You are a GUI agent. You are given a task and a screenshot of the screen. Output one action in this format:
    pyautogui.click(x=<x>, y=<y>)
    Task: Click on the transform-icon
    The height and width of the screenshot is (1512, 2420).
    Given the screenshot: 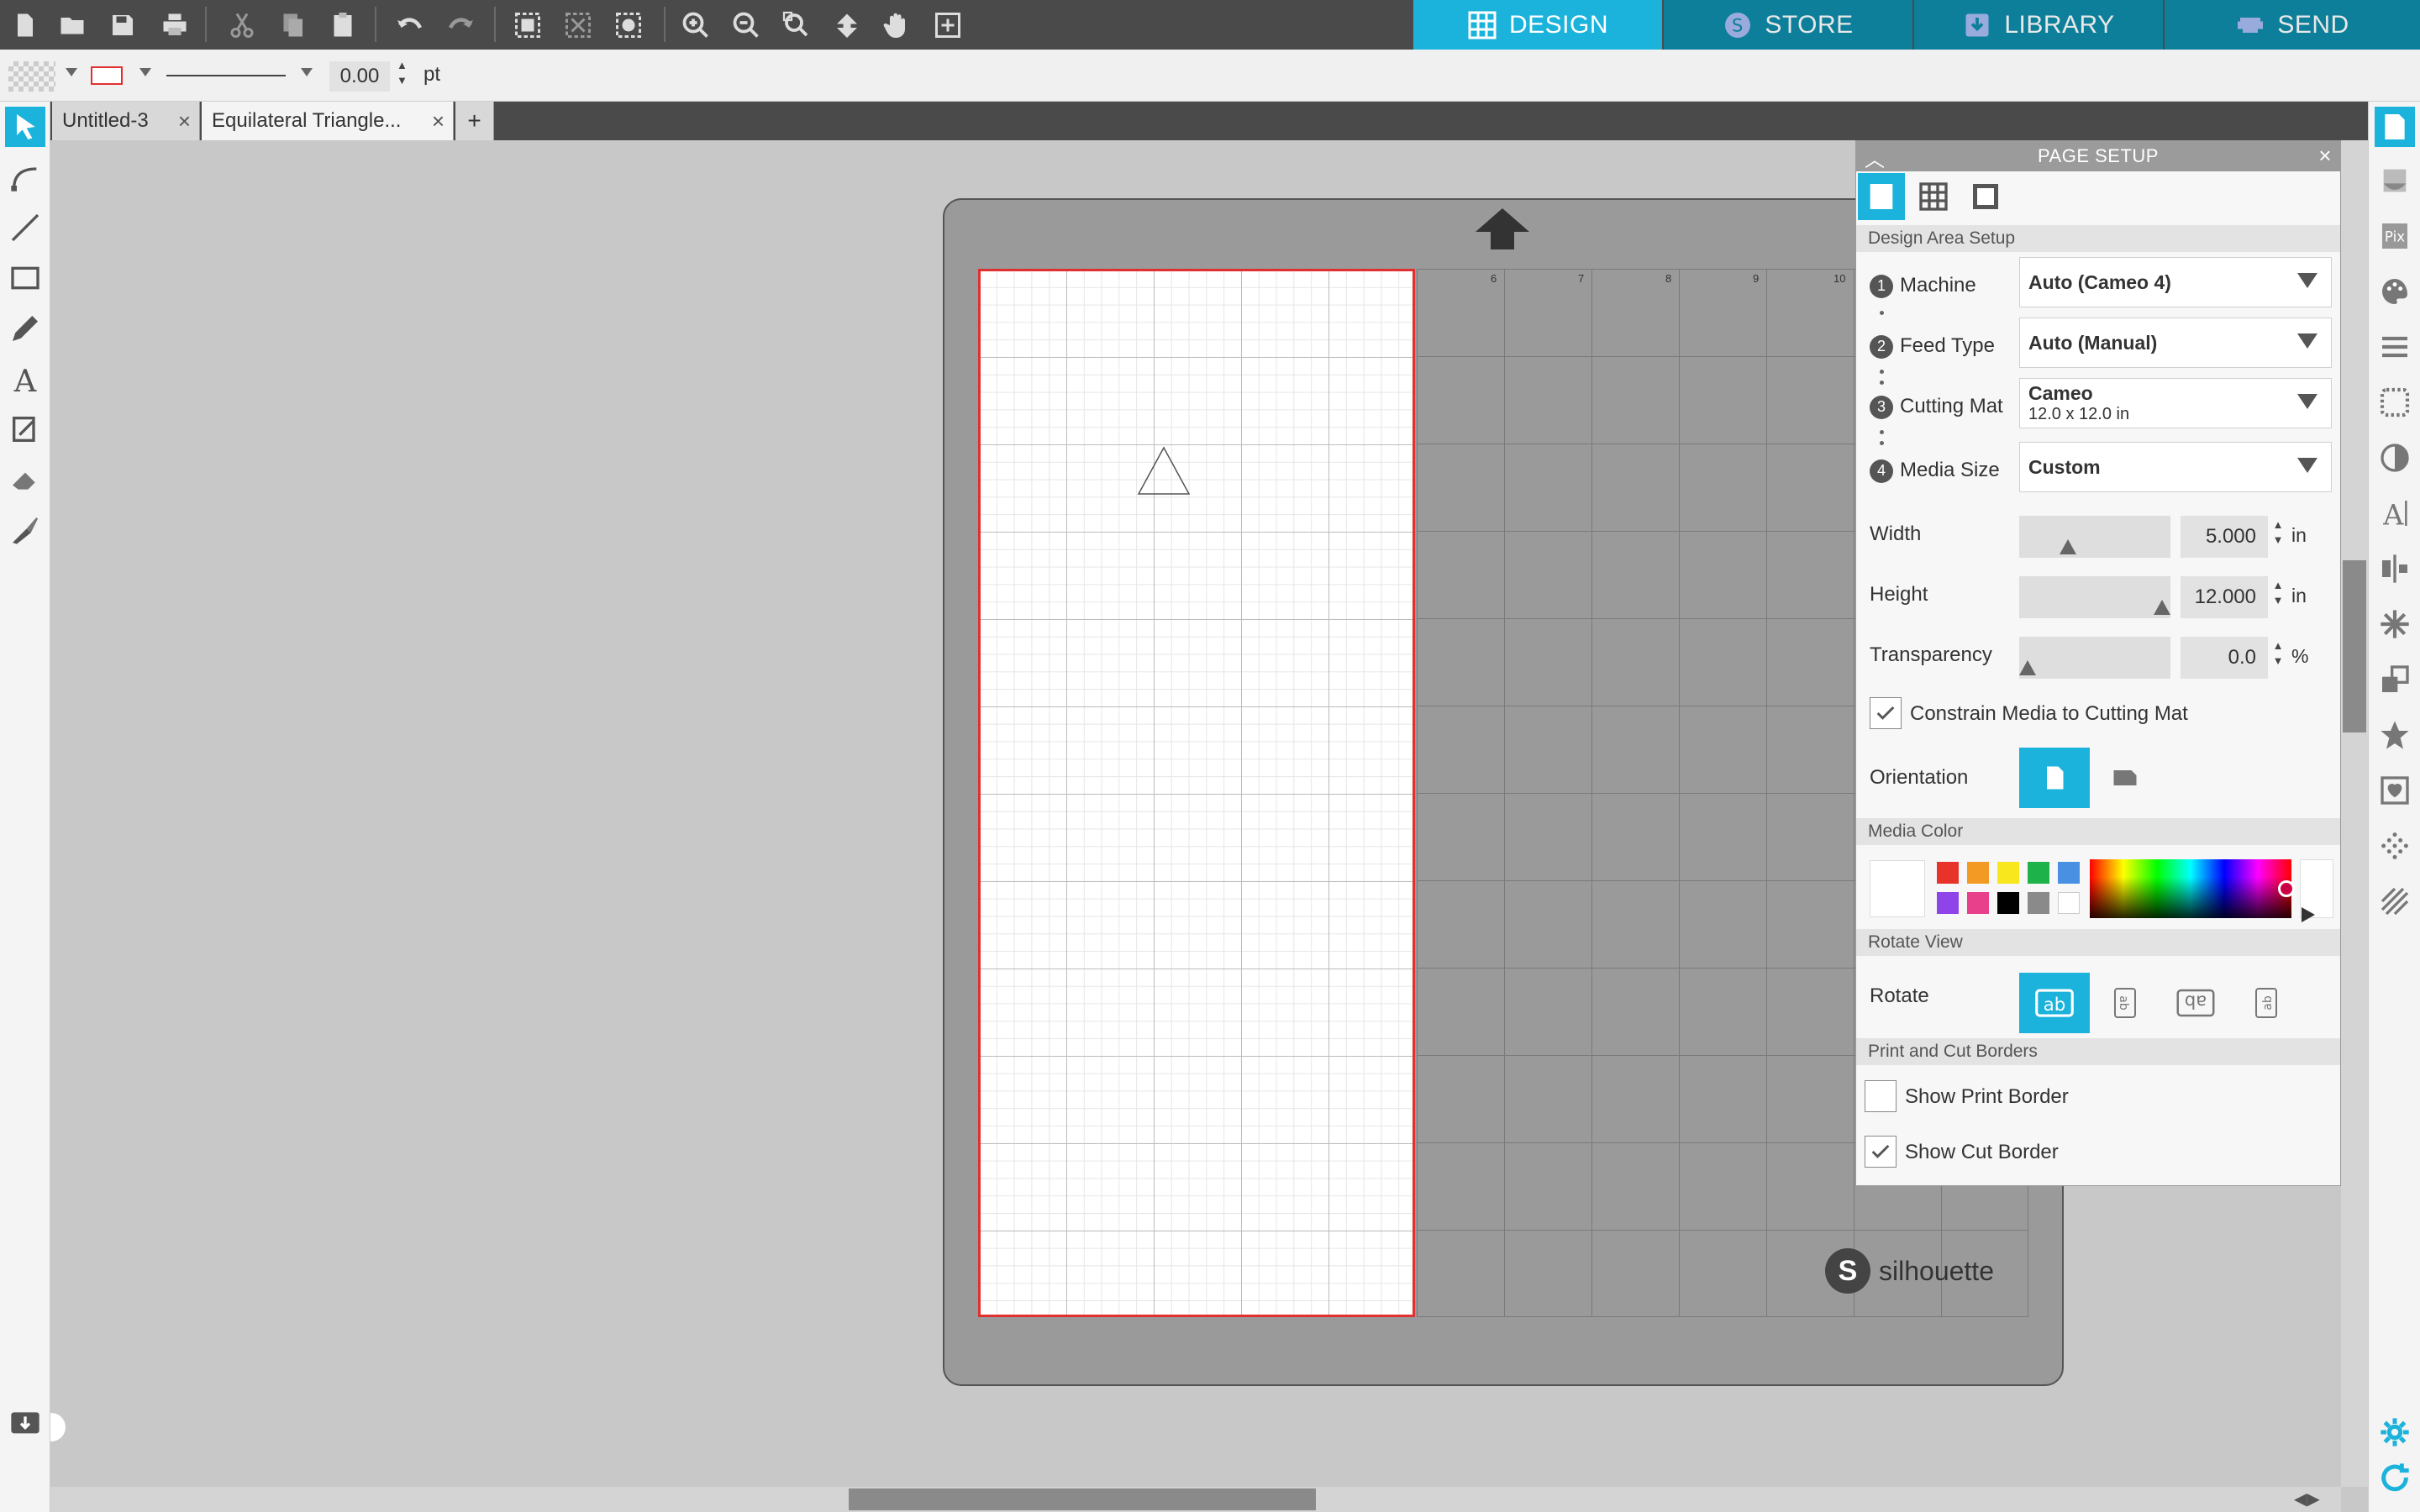 What is the action you would take?
    pyautogui.click(x=2395, y=679)
    